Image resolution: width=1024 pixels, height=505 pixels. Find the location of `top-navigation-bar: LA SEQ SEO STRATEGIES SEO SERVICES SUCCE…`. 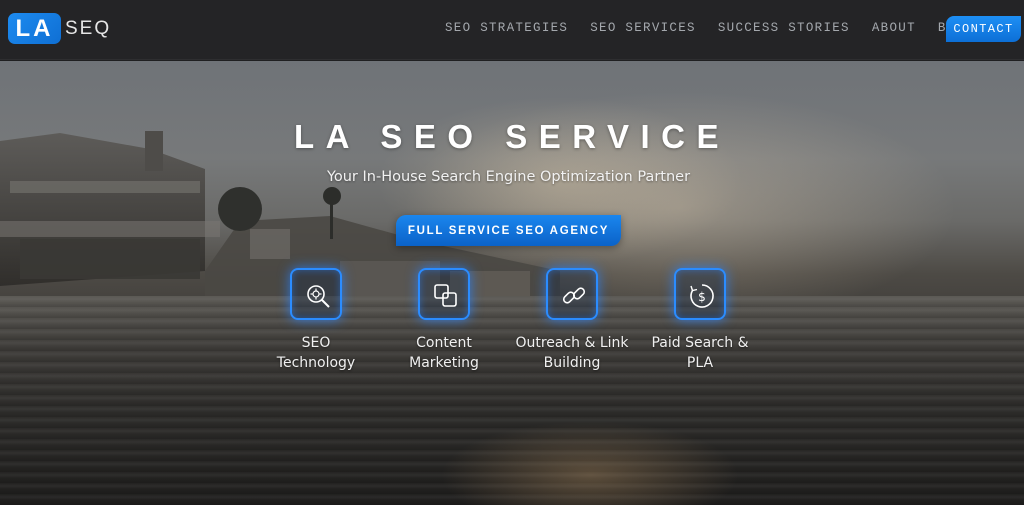

top-navigation-bar: LA SEQ SEO STRATEGIES SEO SERVICES SUCCE… is located at coordinates (512, 30).